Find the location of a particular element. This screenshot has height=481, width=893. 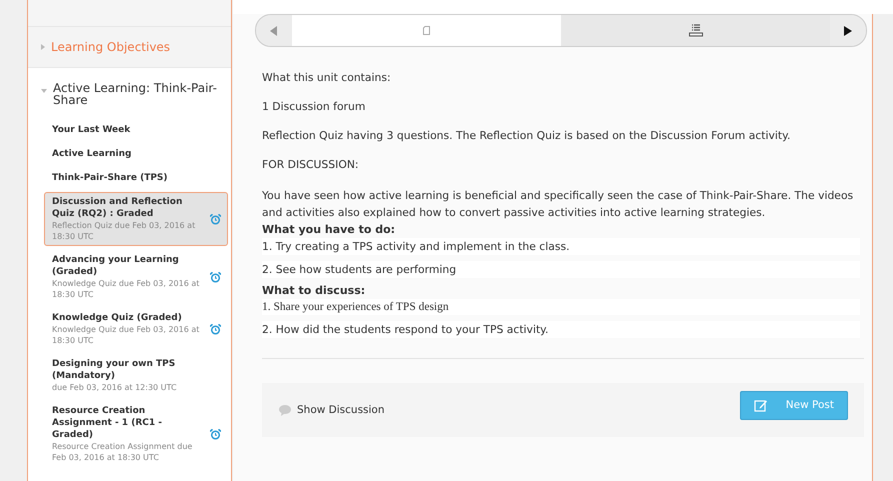

sidebar-item: Active Learning is located at coordinates (136, 154).